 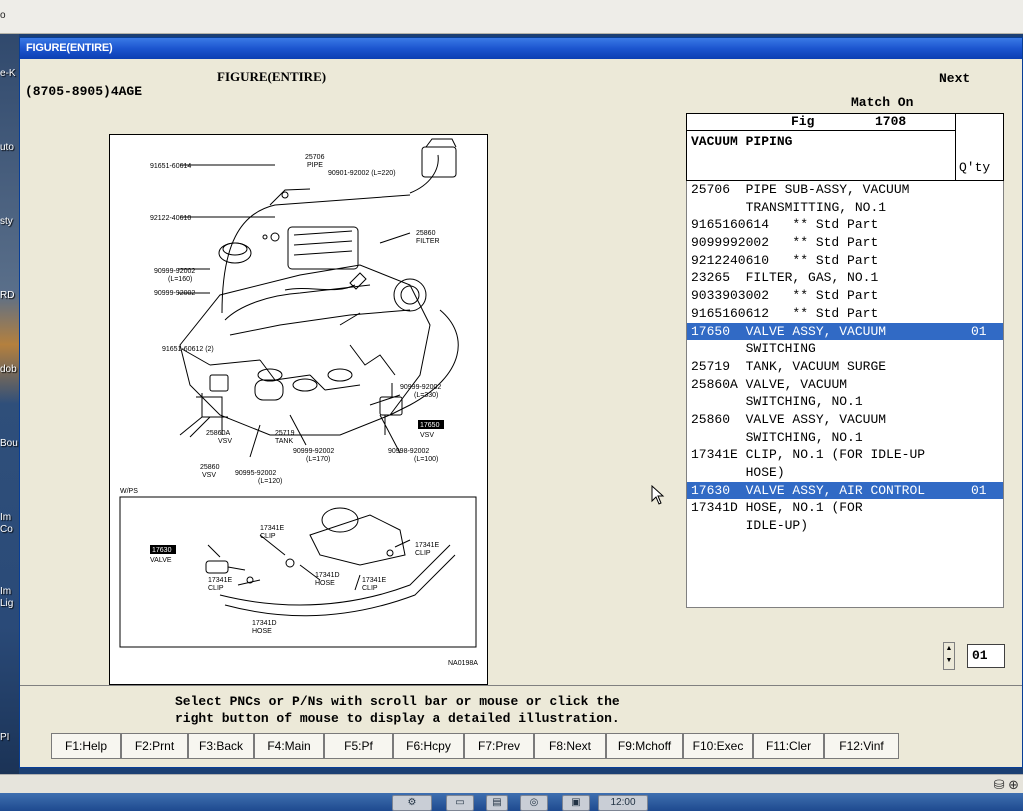 I want to click on callout-label: 91651-60614, so click(x=170, y=166).